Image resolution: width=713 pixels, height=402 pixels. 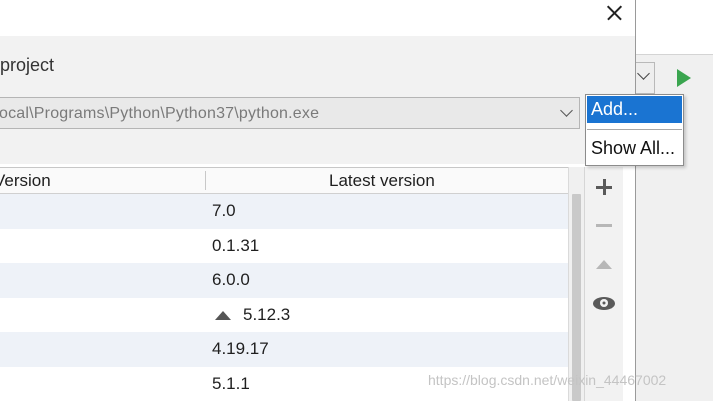 I want to click on latest-version-cell: 5.1.1, so click(x=231, y=383).